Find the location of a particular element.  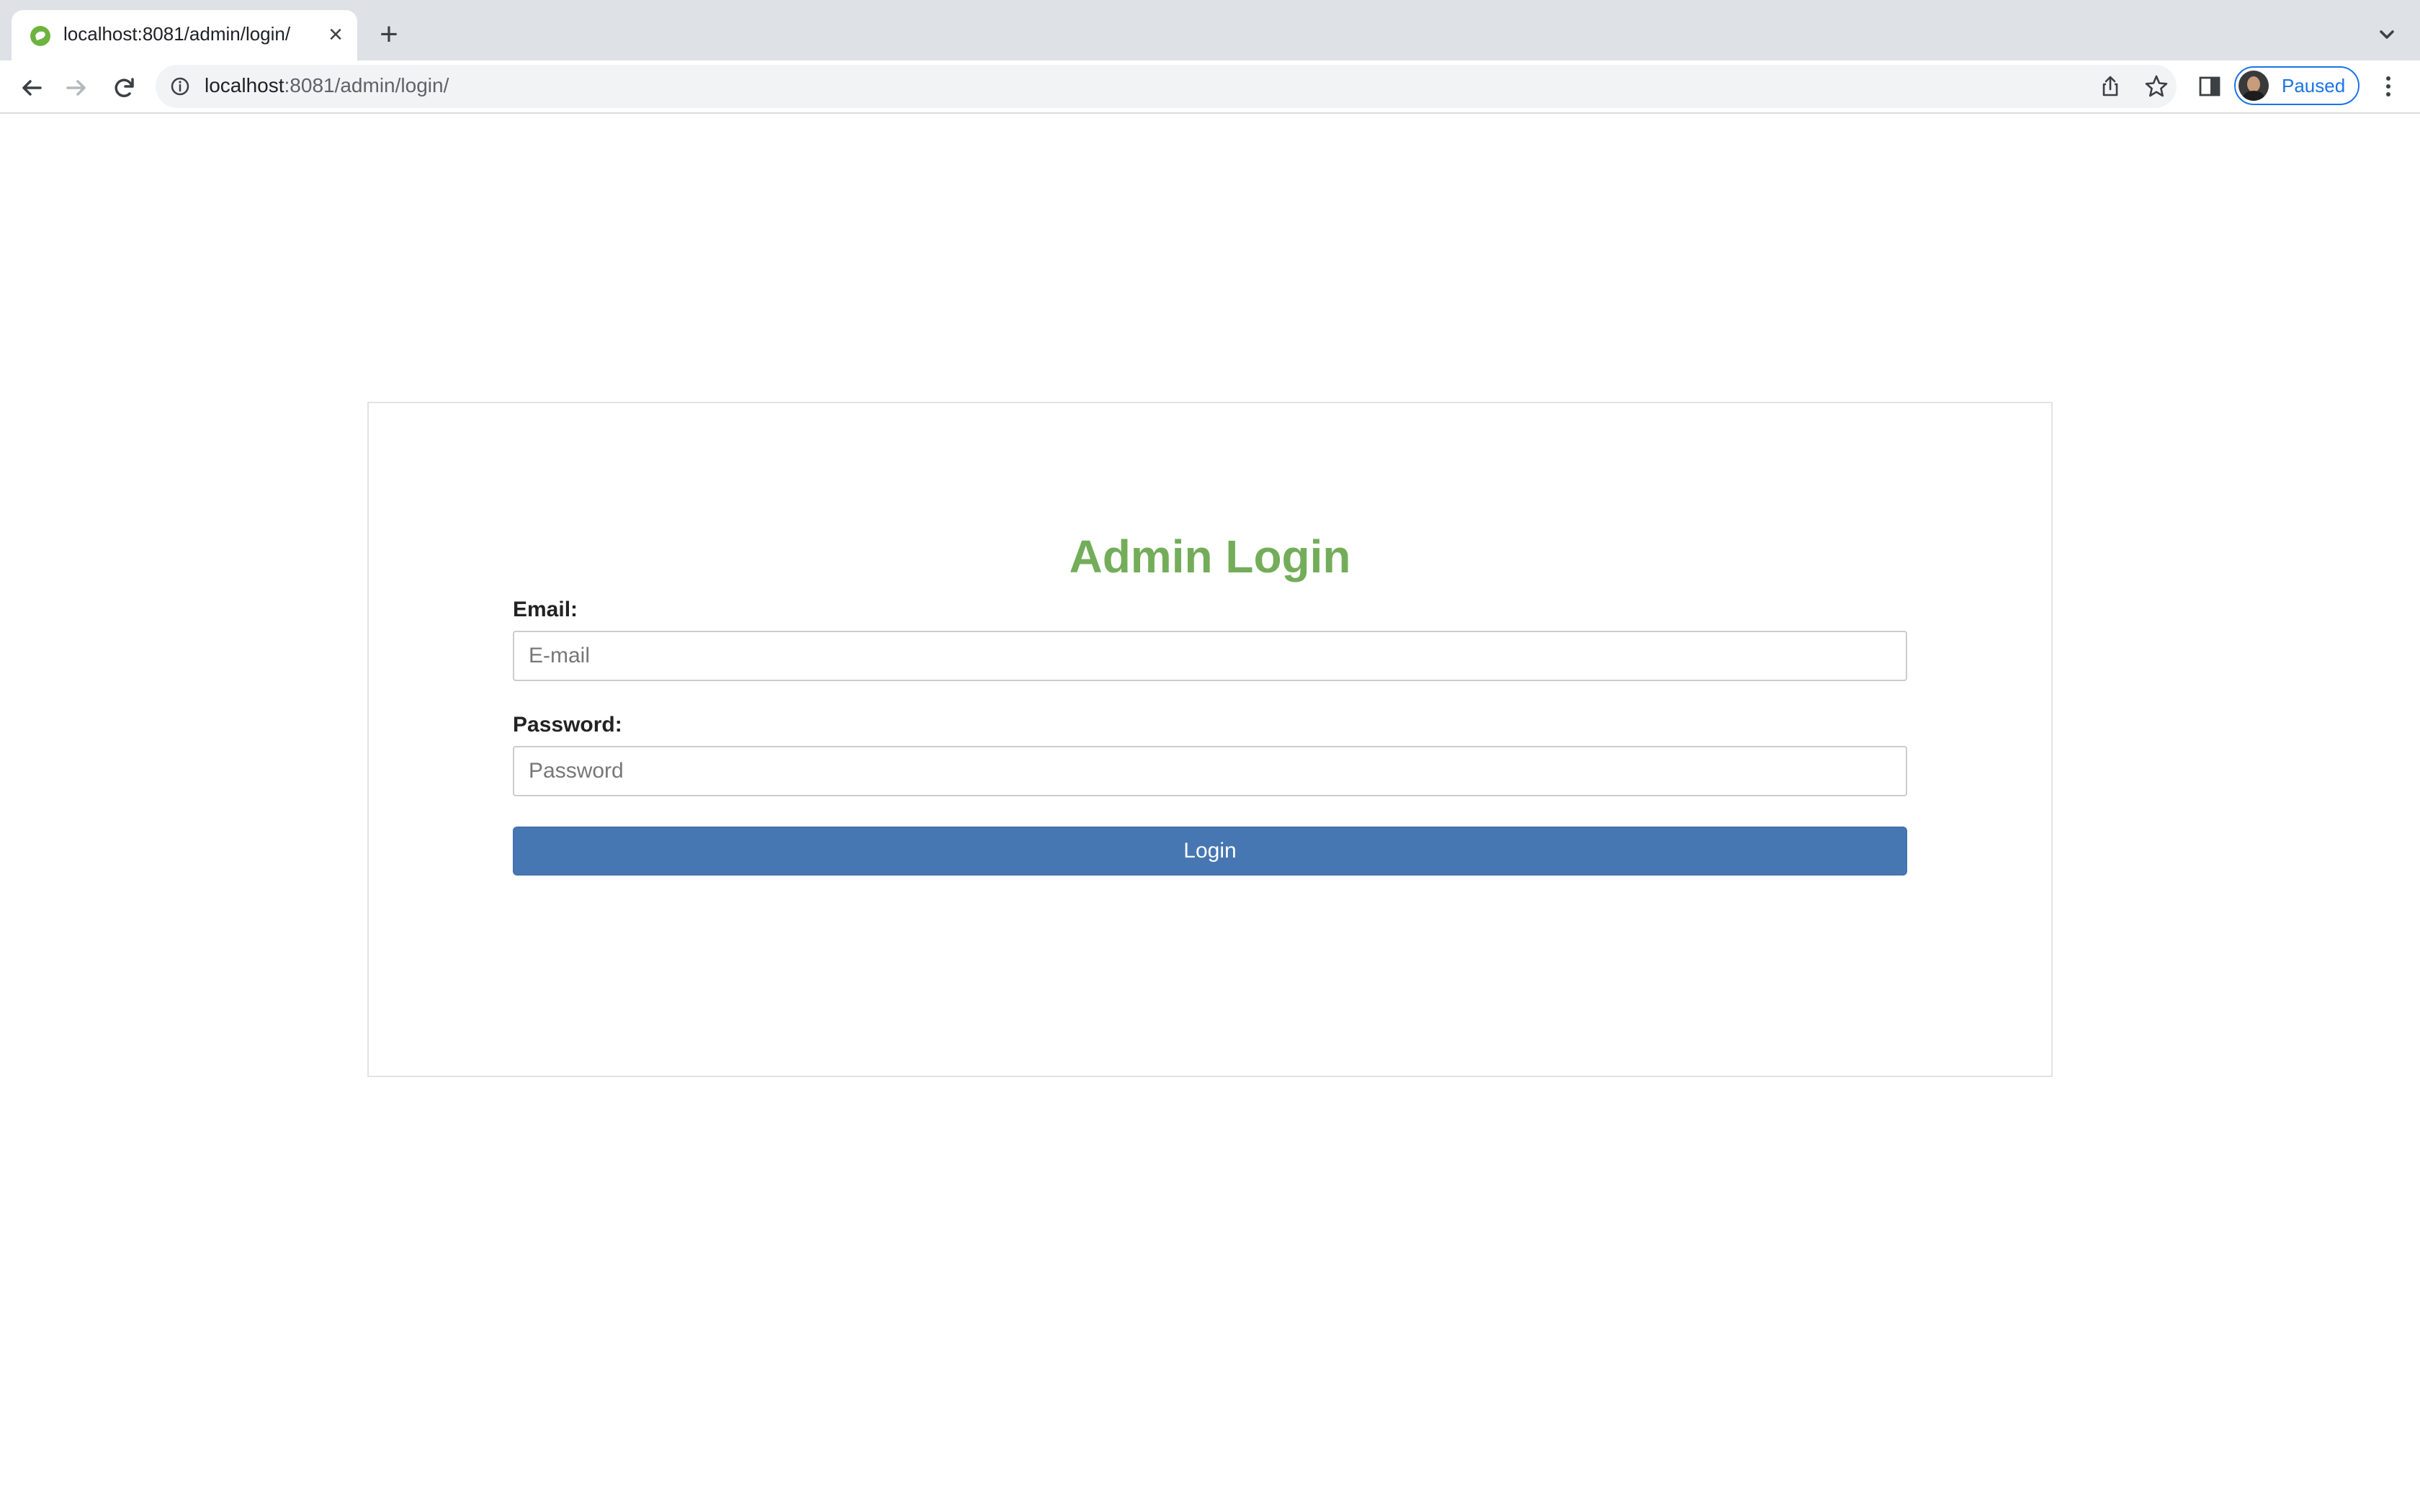

login-button: Login is located at coordinates (1210, 851).